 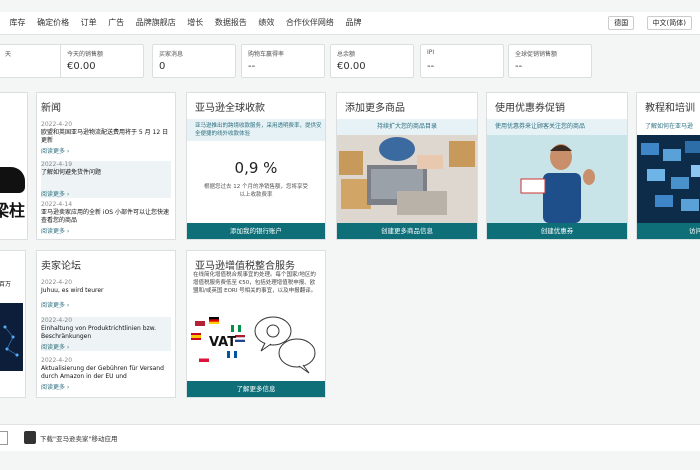 I want to click on region-selector: 德国, so click(x=621, y=23).